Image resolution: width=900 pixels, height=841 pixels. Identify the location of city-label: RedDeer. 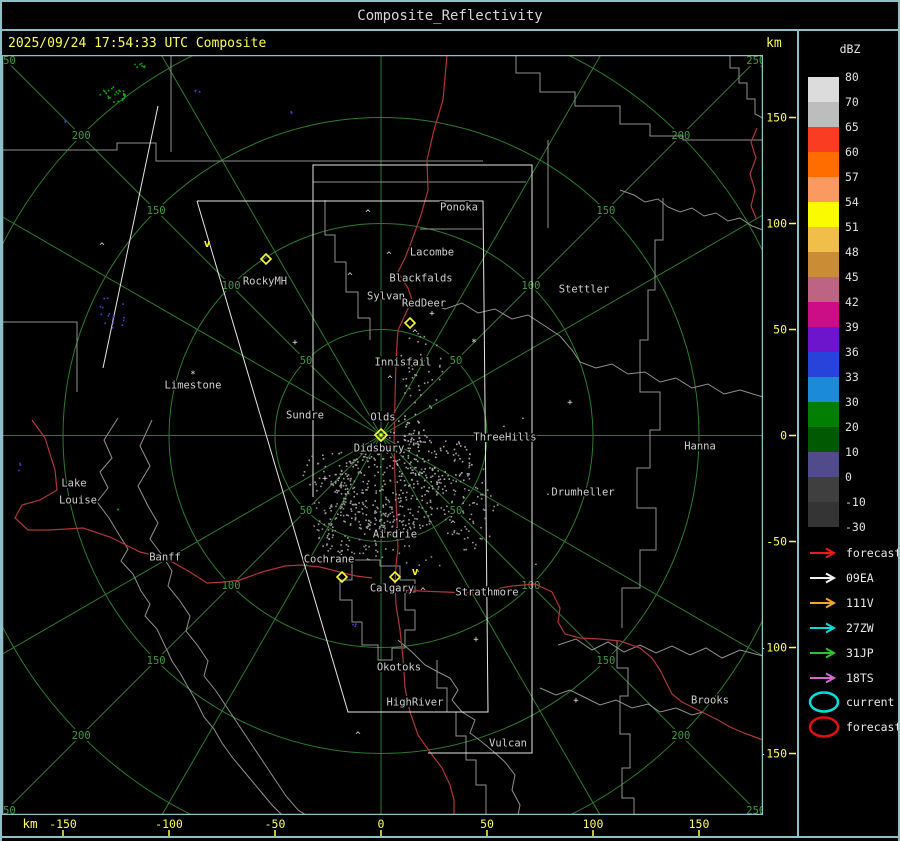
(424, 304).